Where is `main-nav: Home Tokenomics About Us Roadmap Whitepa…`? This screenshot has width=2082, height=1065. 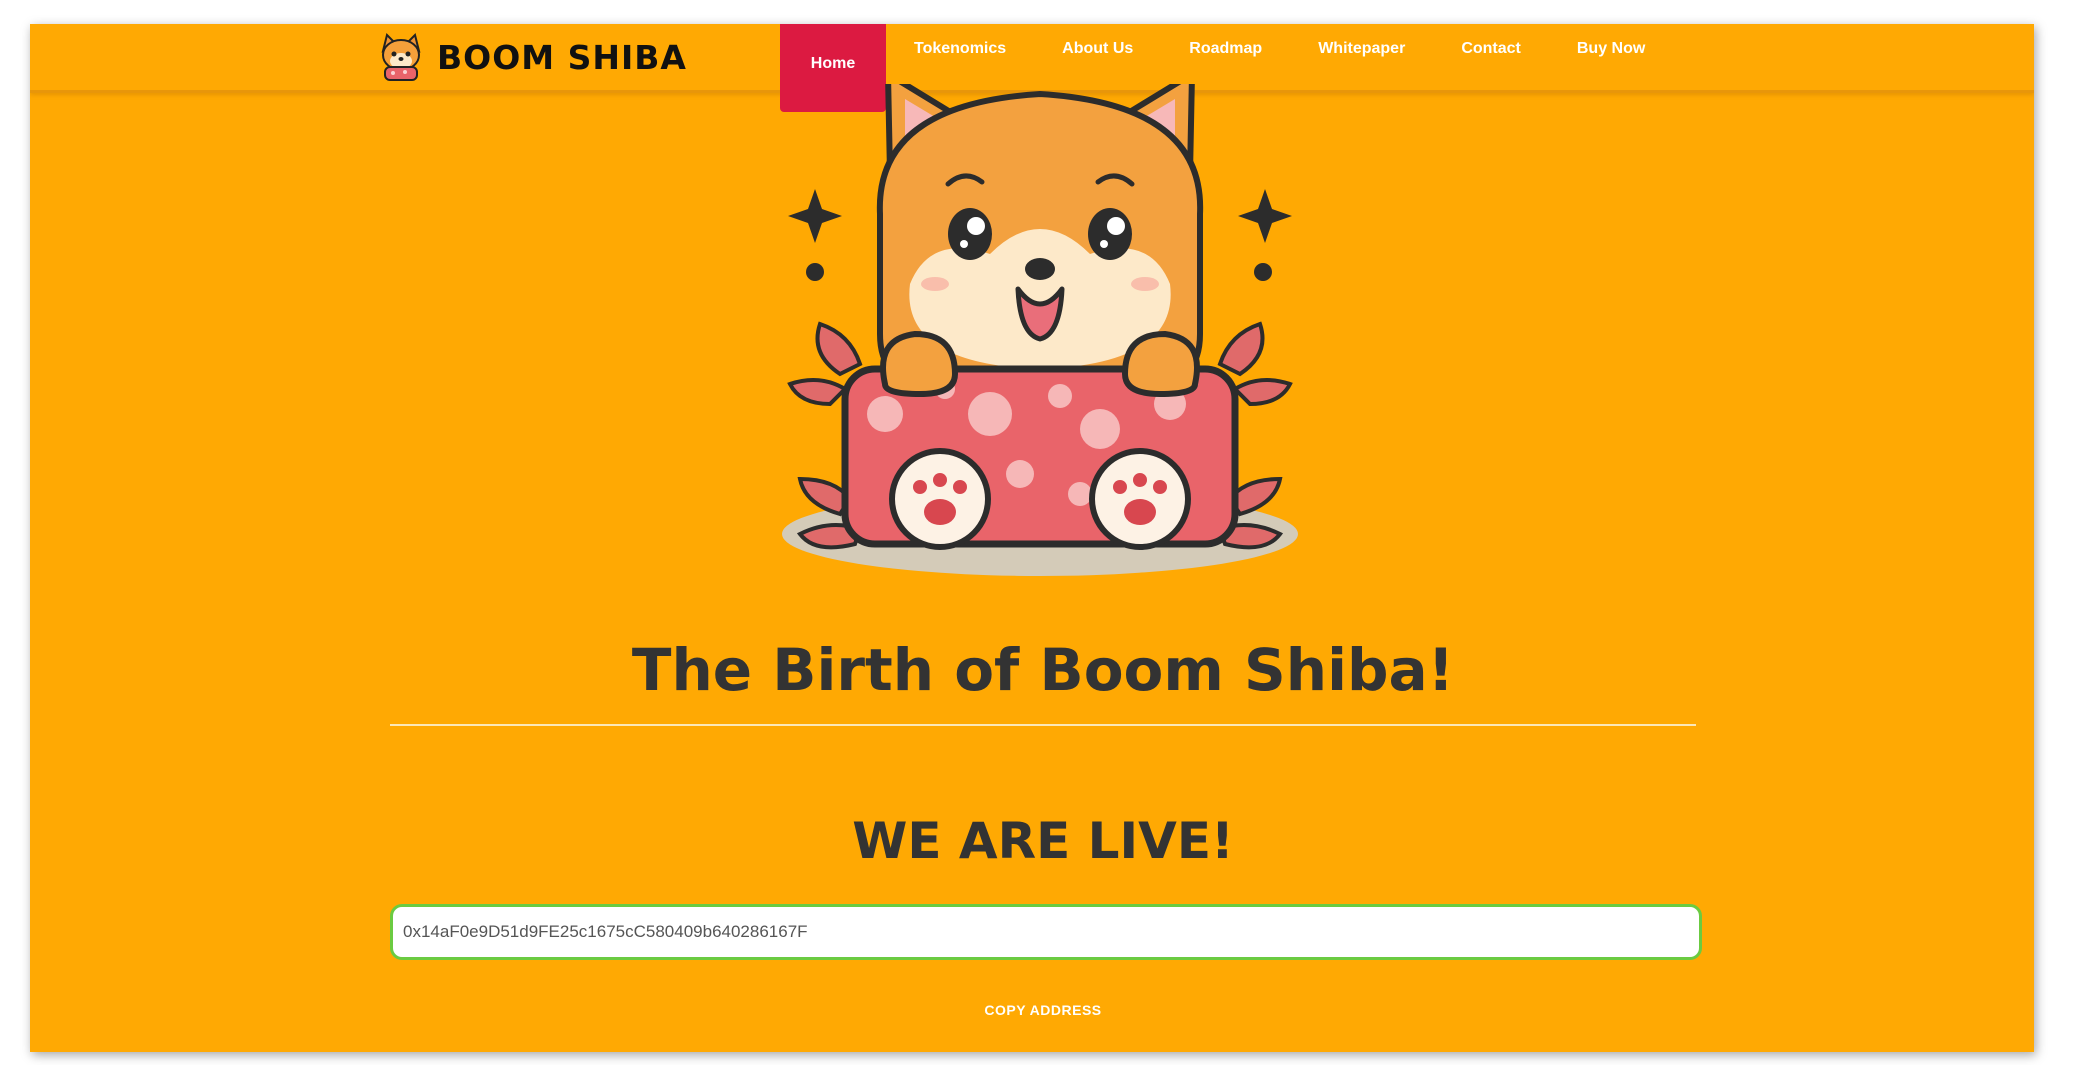
main-nav: Home Tokenomics About Us Roadmap Whitepa… is located at coordinates (1226, 68).